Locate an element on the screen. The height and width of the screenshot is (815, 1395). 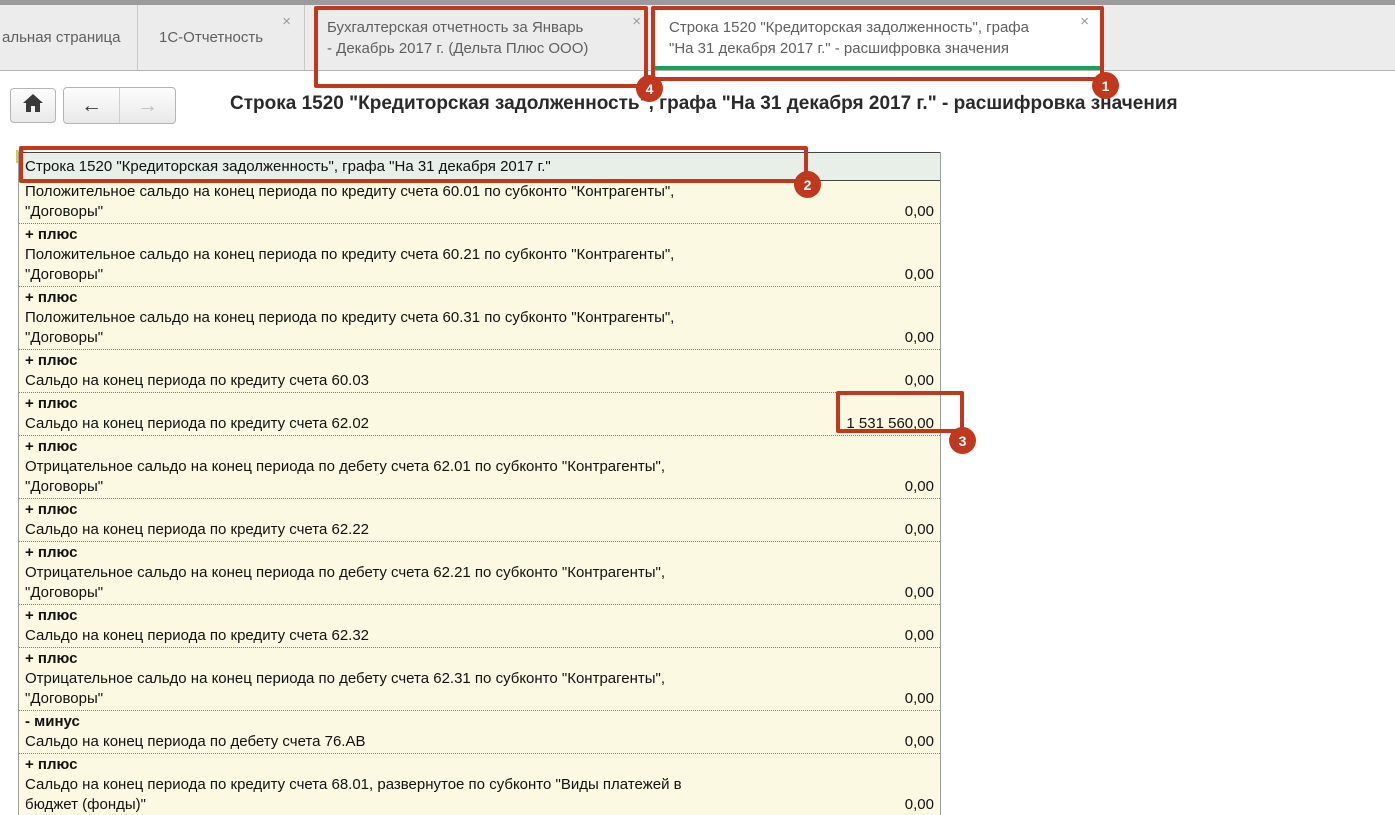
row-value: 1 531 560,00 is located at coordinates (890, 423).